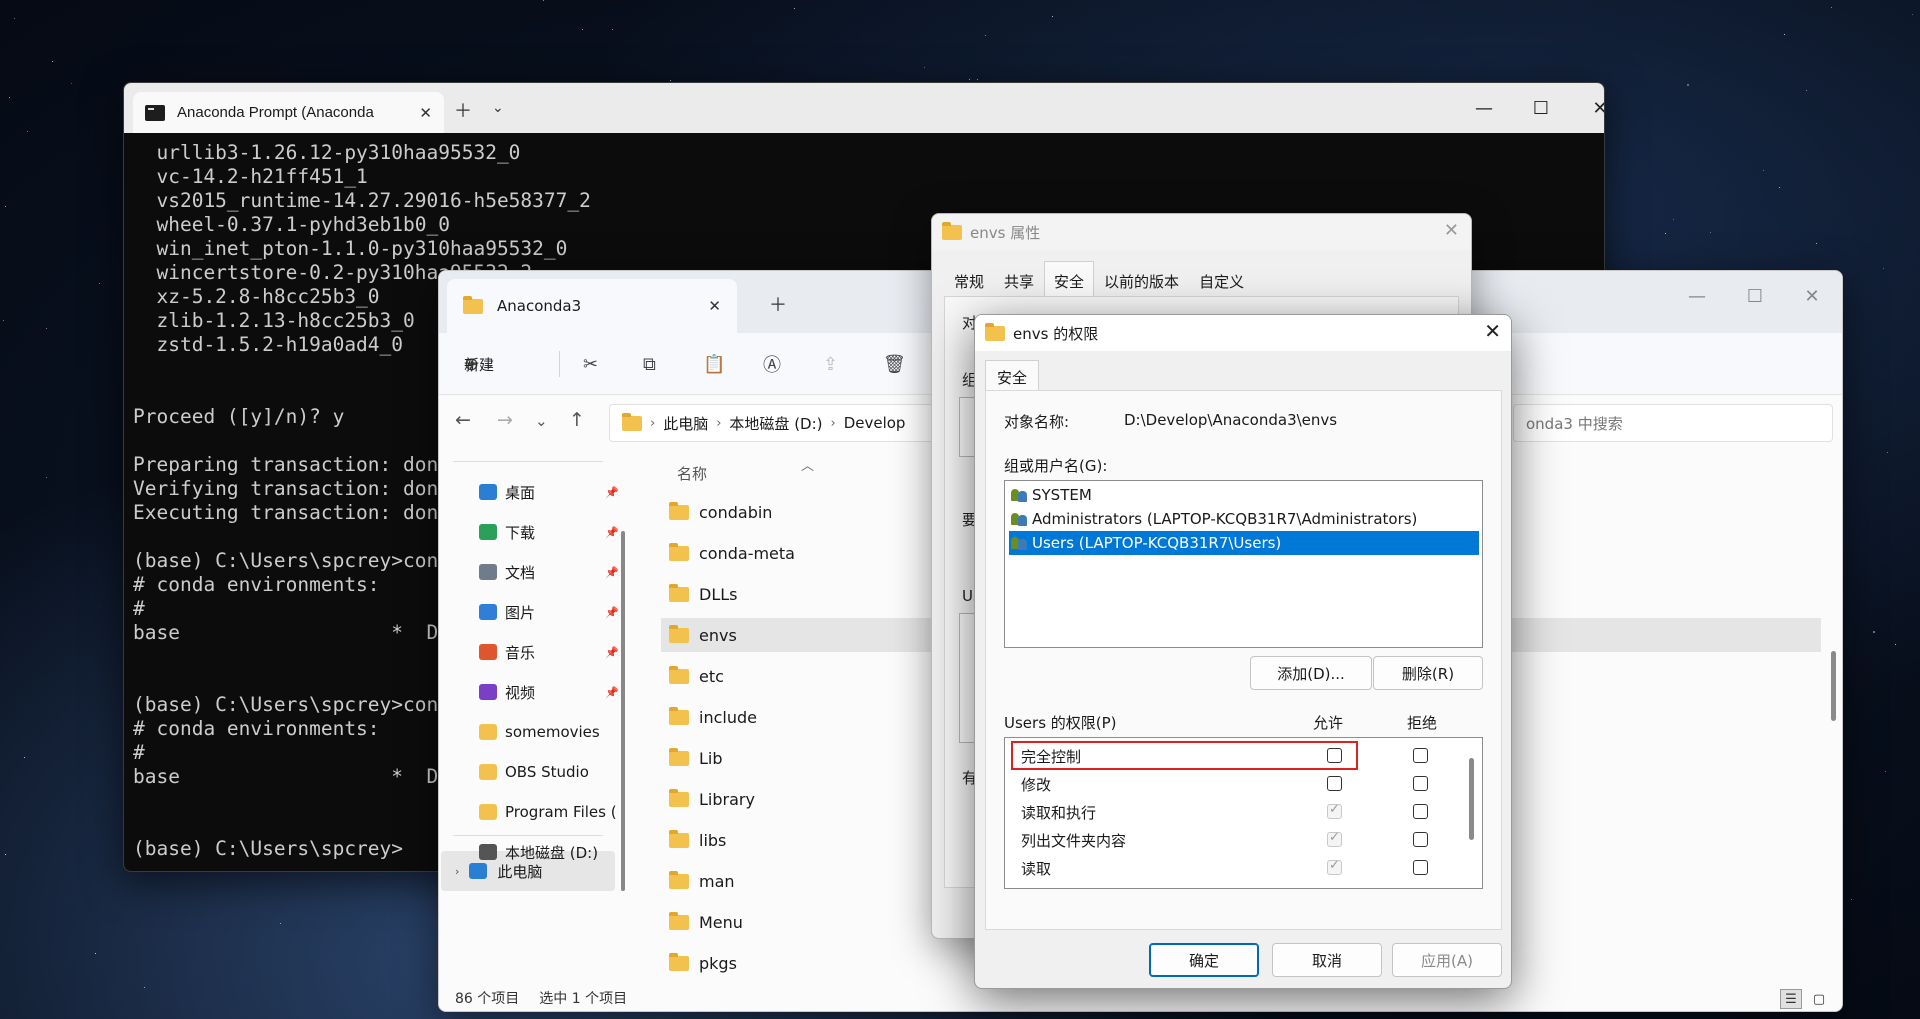  I want to click on properties-tab: 以前的版本, so click(1141, 281).